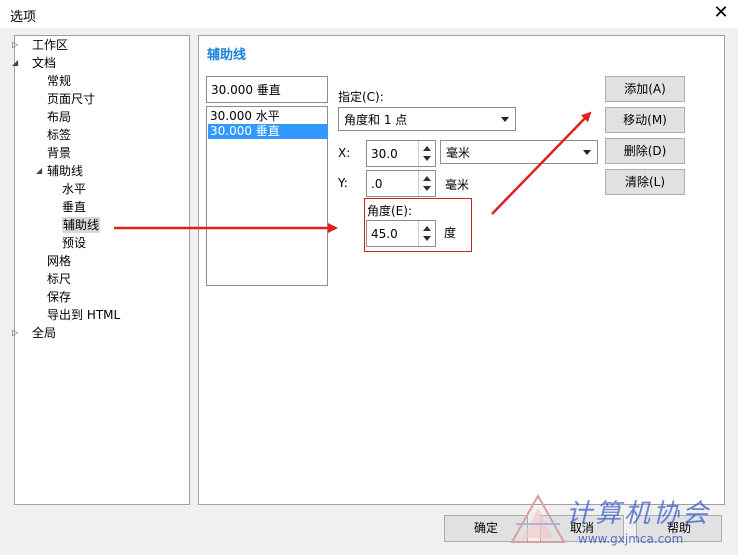  What do you see at coordinates (353, 172) in the screenshot?
I see `annotation-arrows` at bounding box center [353, 172].